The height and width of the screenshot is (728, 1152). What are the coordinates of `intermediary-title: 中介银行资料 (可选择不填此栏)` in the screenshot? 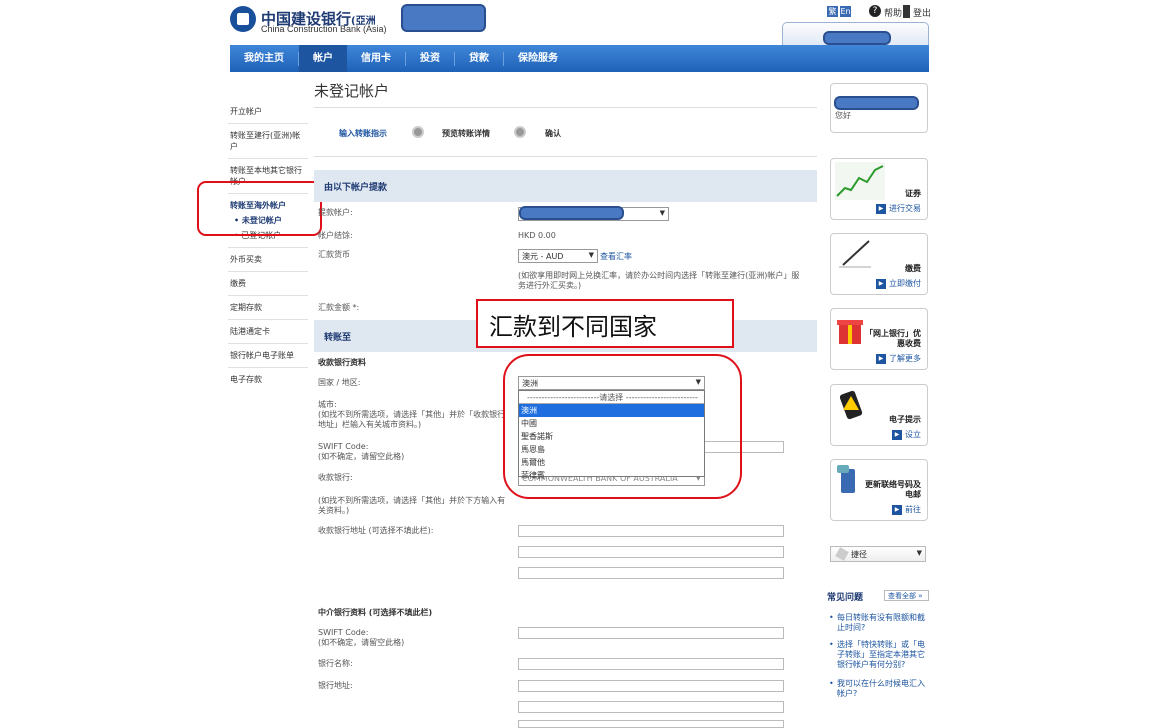 It's located at (375, 612).